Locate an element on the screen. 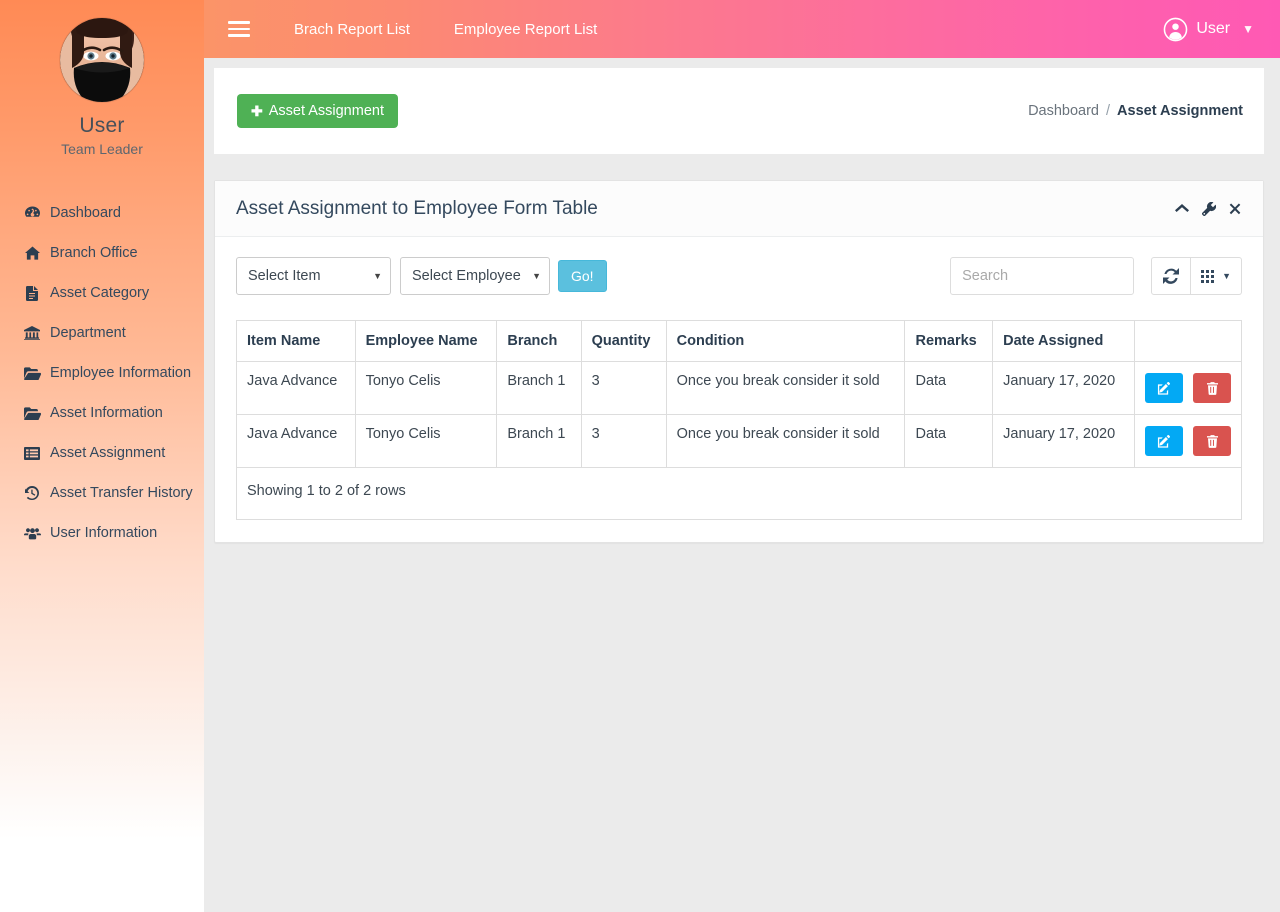 Image resolution: width=1280 pixels, height=912 pixels. sidebar-item-asset-information: Asset Information is located at coordinates (102, 413).